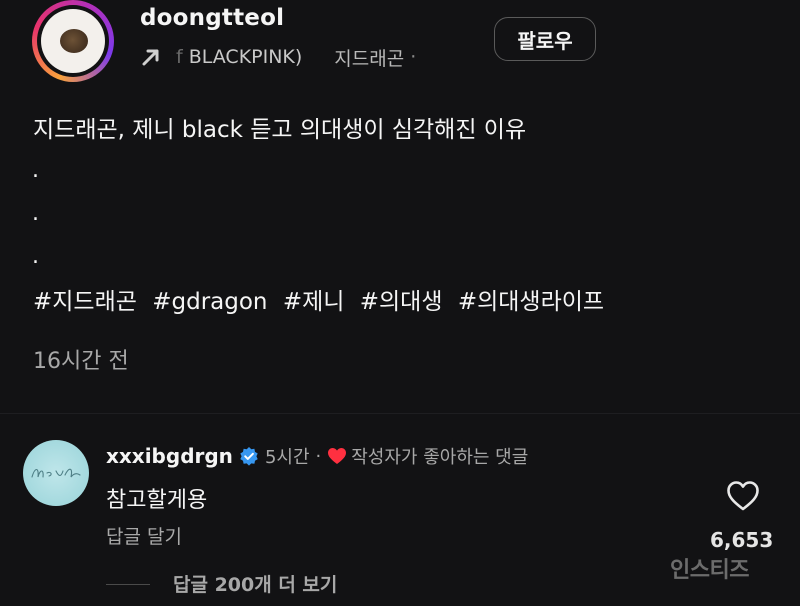 The height and width of the screenshot is (606, 800). What do you see at coordinates (287, 457) in the screenshot?
I see `comment-time: 5시간` at bounding box center [287, 457].